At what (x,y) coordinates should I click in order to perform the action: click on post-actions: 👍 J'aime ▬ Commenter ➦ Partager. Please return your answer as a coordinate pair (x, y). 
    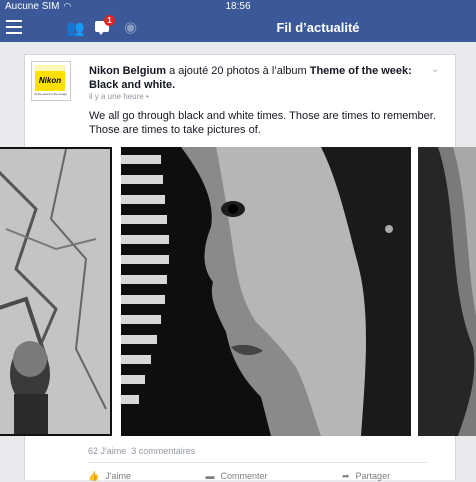
    Looking at the image, I should click on (275, 476).